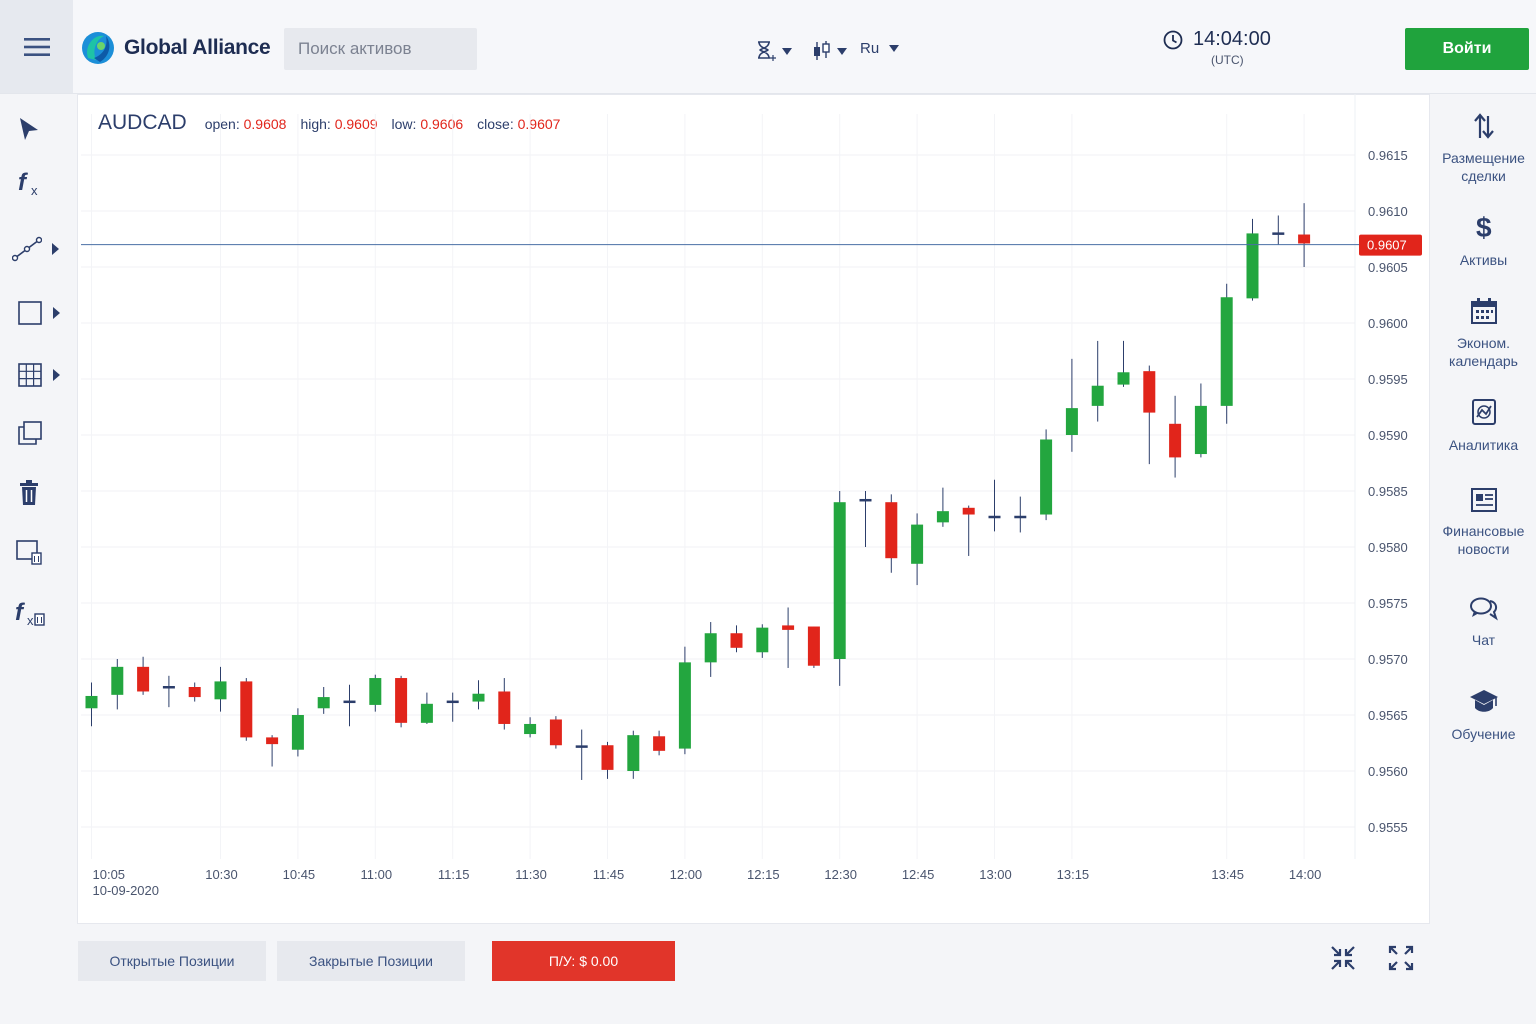 The image size is (1536, 1024). I want to click on brand-logo: Global Alliance, so click(175, 48).